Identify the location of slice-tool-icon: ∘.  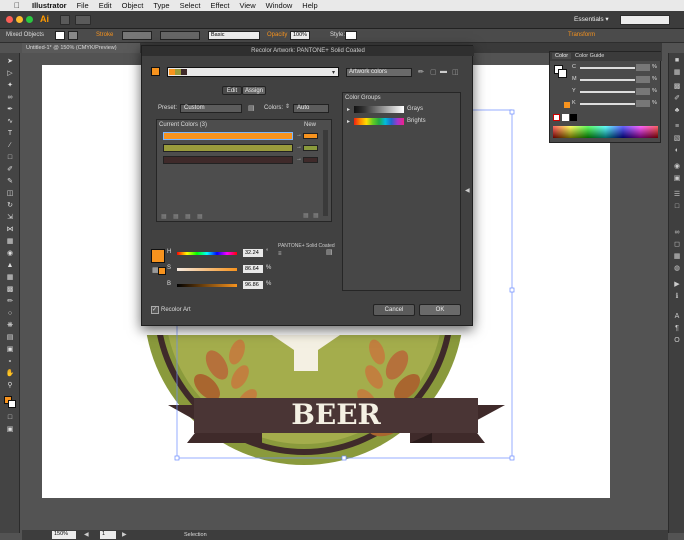
(10, 361).